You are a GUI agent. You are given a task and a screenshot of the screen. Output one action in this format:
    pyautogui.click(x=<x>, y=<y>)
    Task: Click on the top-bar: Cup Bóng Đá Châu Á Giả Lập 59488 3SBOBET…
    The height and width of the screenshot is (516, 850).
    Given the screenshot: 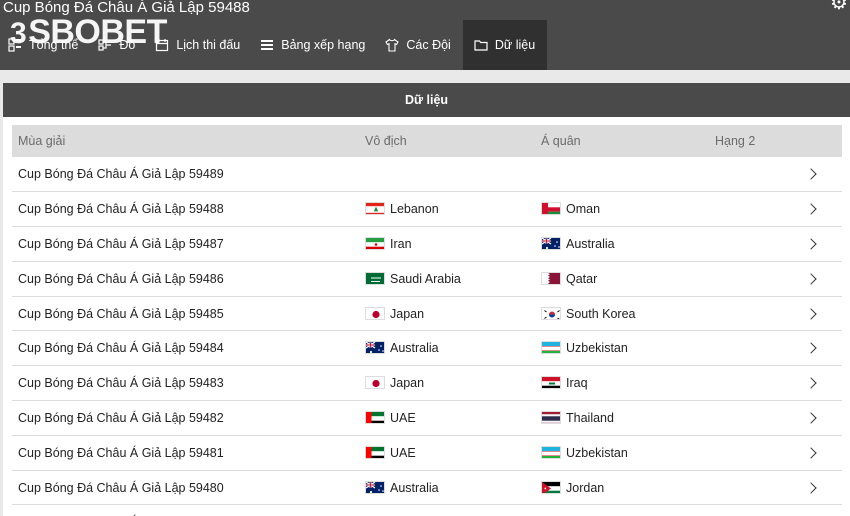 What is the action you would take?
    pyautogui.click(x=425, y=35)
    